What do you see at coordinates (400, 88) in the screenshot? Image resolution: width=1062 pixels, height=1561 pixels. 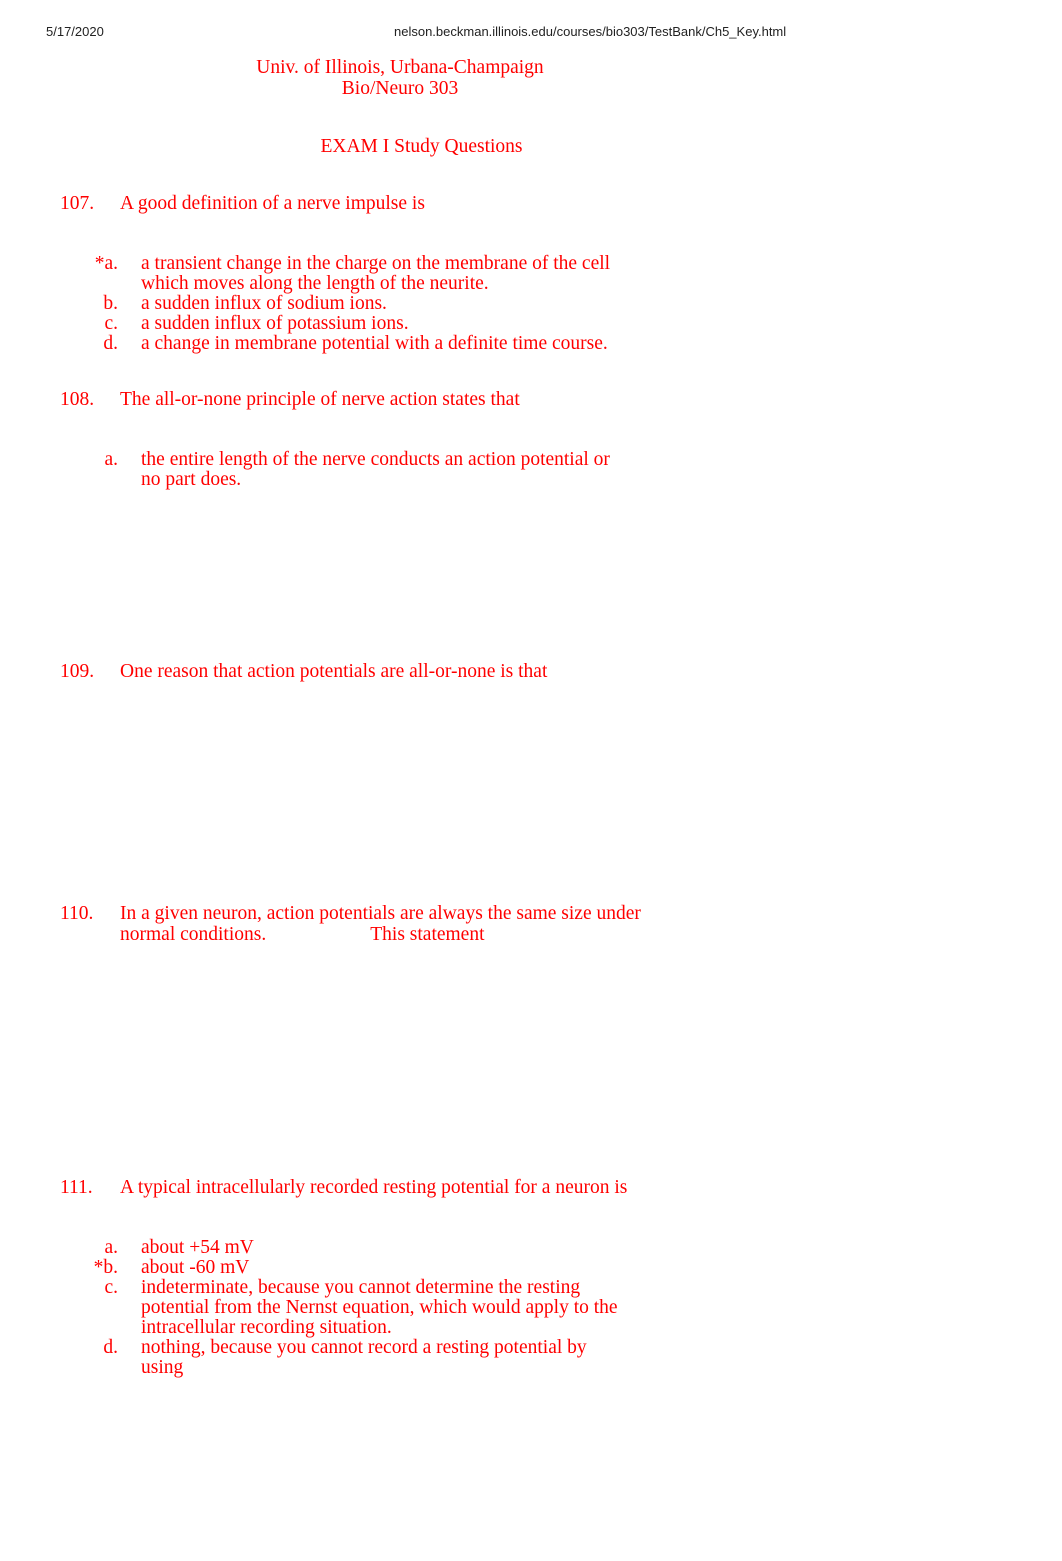 I see `course-name: Bio/Neuro 303` at bounding box center [400, 88].